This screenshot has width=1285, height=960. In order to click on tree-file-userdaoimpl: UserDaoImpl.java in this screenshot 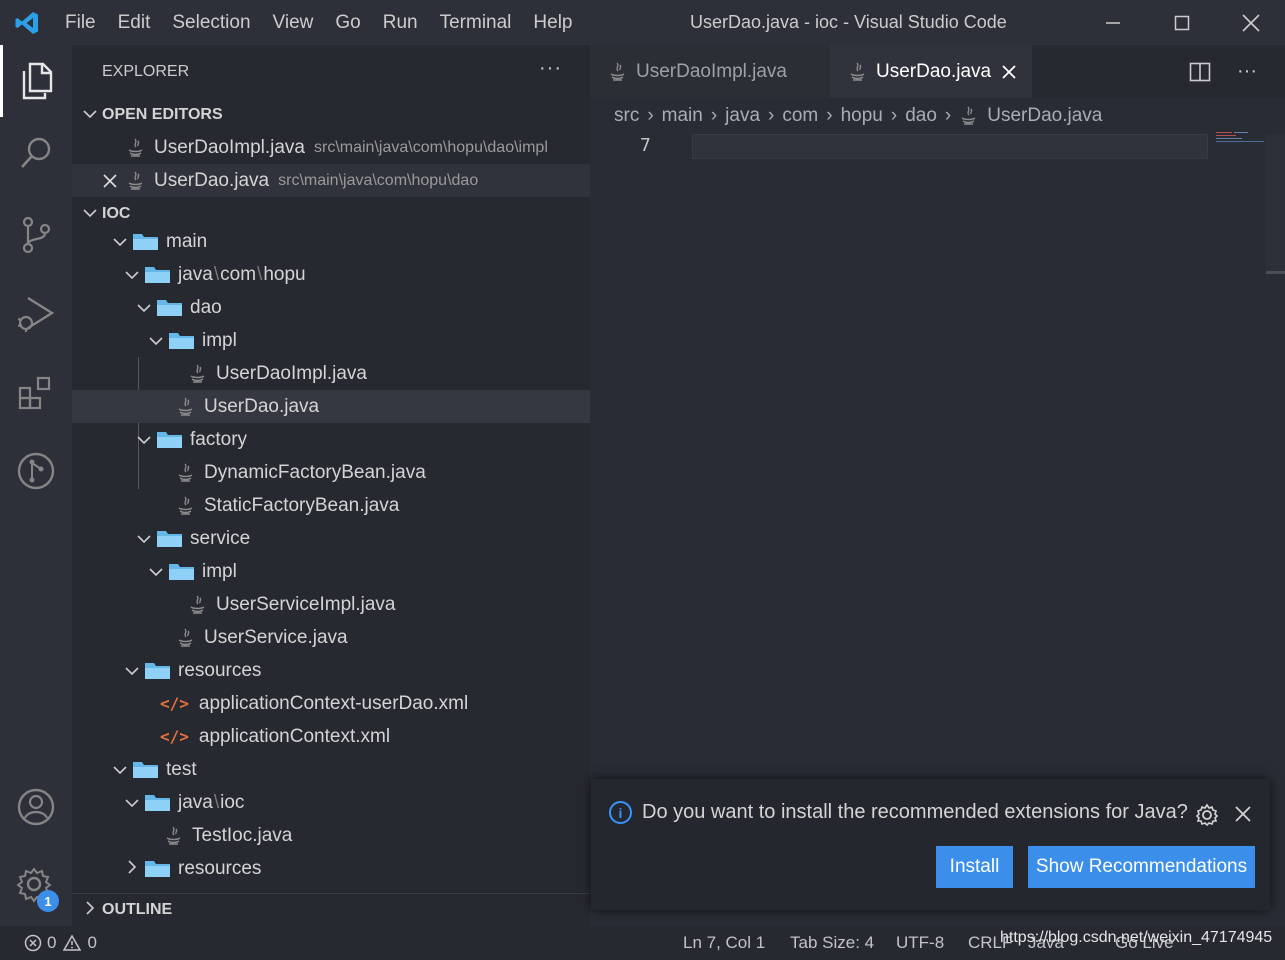, I will do `click(331, 373)`.